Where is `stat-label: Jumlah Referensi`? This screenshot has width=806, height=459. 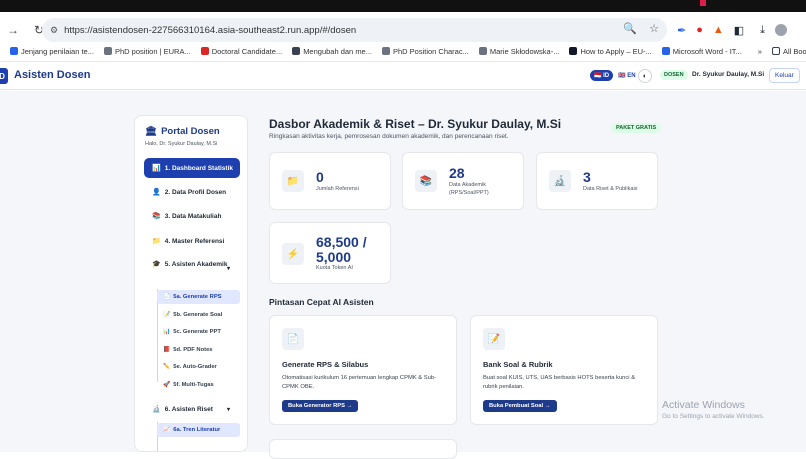
stat-label: Jumlah Referensi is located at coordinates (337, 189).